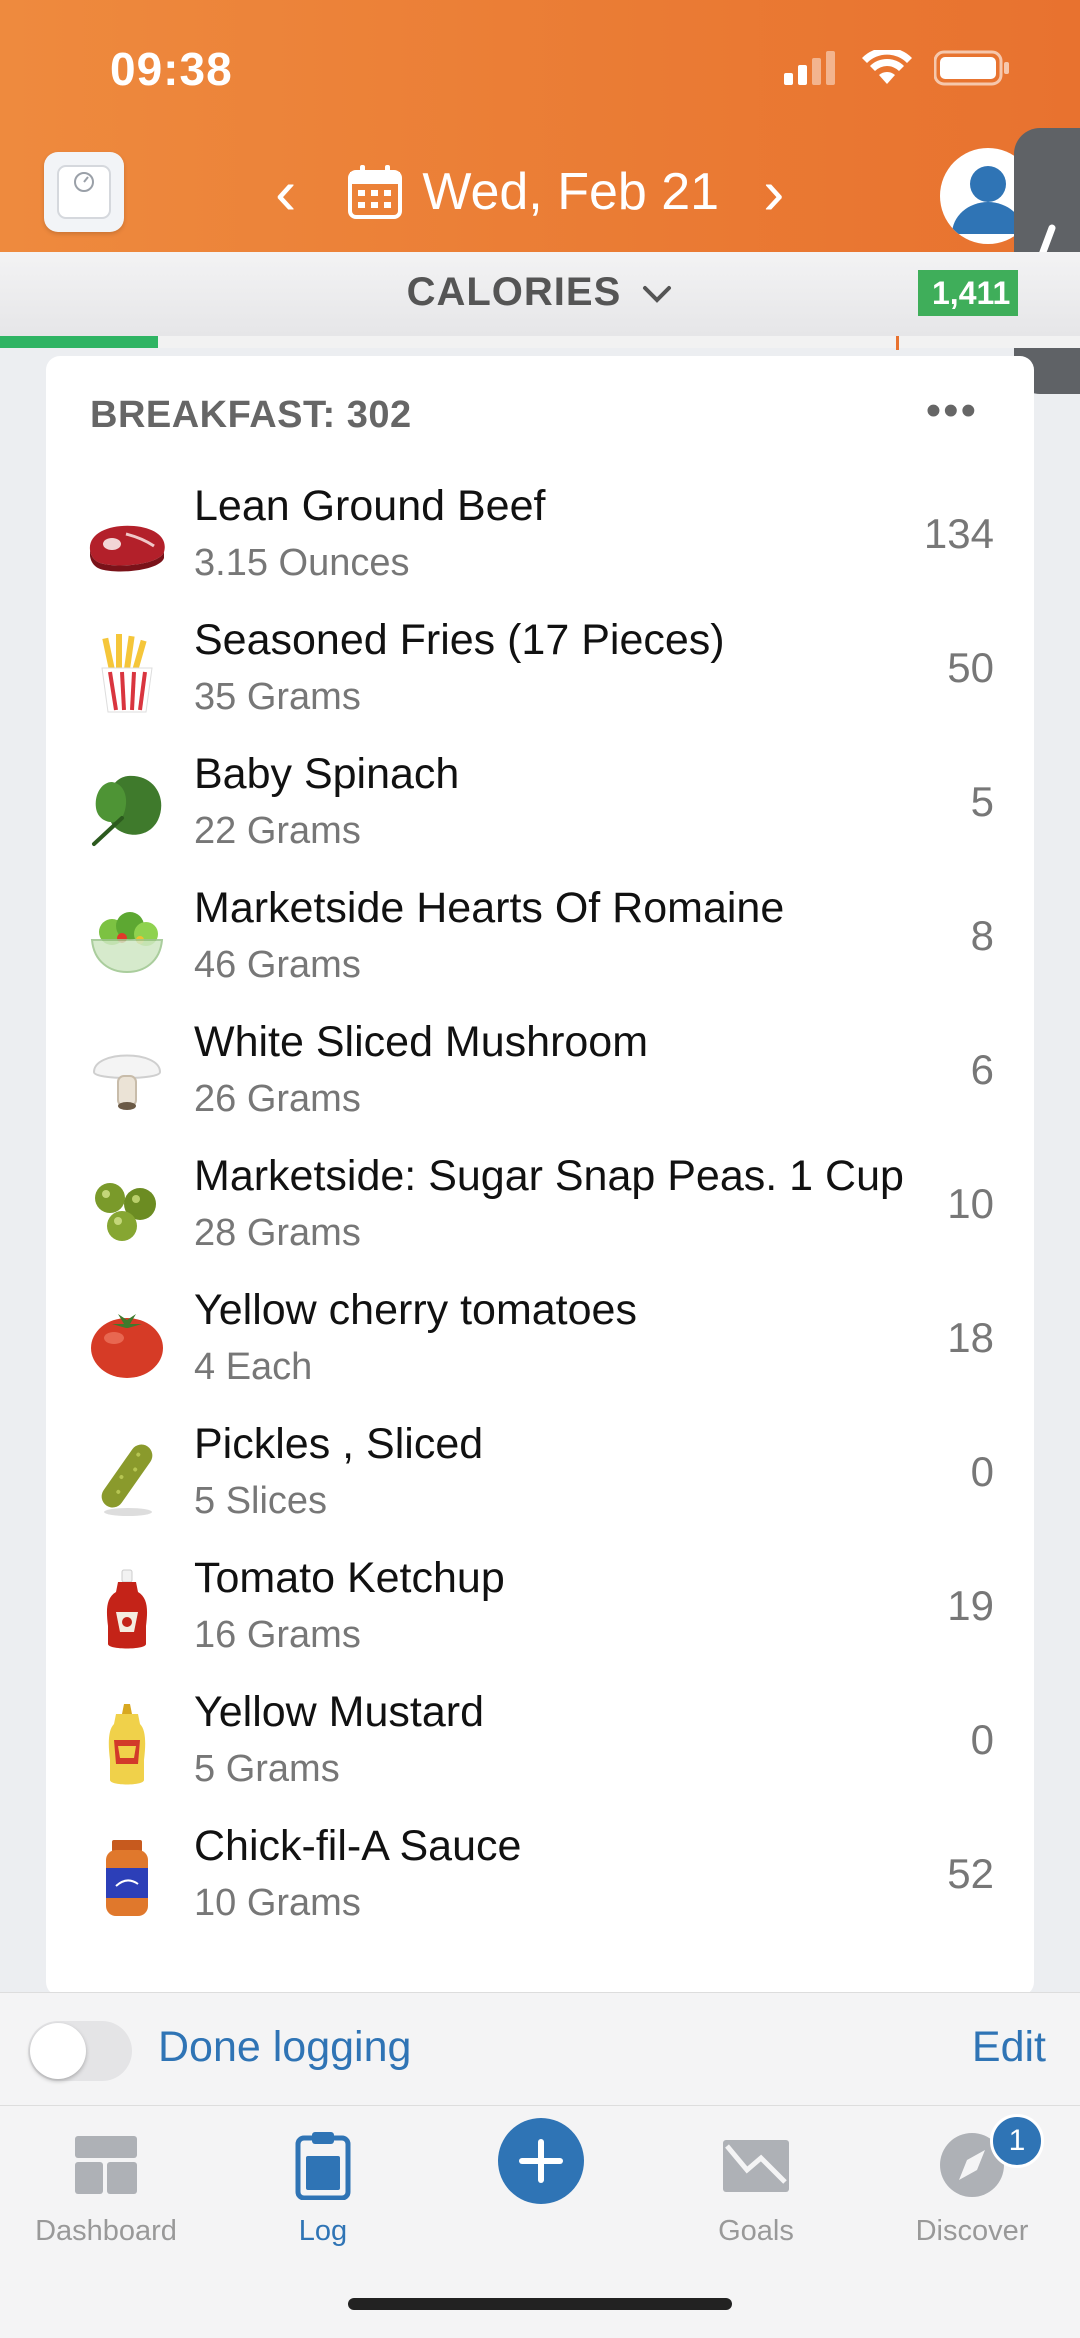  Describe the element at coordinates (127, 1346) in the screenshot. I see `tomato-icon` at that location.